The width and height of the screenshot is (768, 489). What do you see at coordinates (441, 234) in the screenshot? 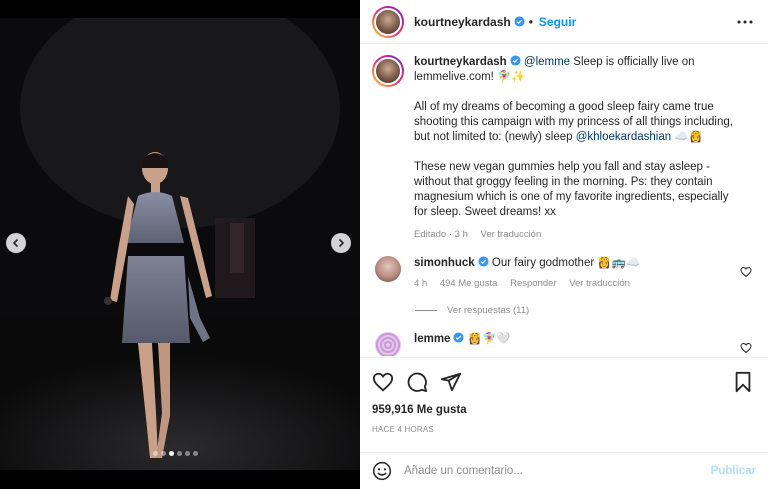
I see `edited-label: Editado · 3 h` at bounding box center [441, 234].